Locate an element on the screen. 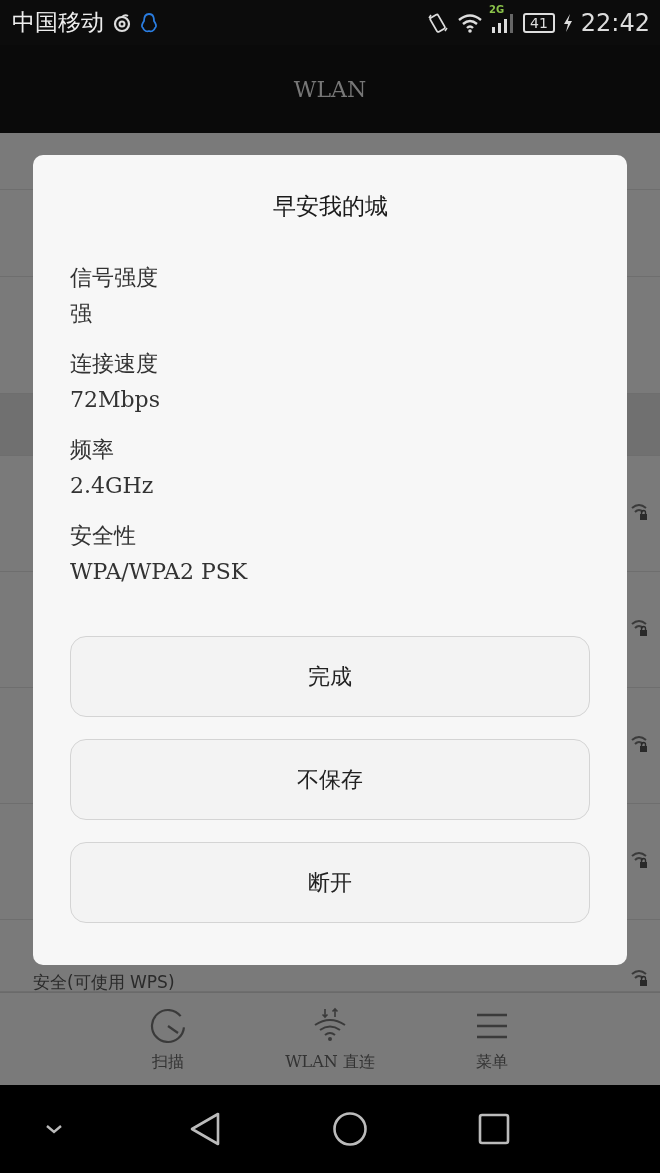  carrier-name: 中国移动 is located at coordinates (58, 22).